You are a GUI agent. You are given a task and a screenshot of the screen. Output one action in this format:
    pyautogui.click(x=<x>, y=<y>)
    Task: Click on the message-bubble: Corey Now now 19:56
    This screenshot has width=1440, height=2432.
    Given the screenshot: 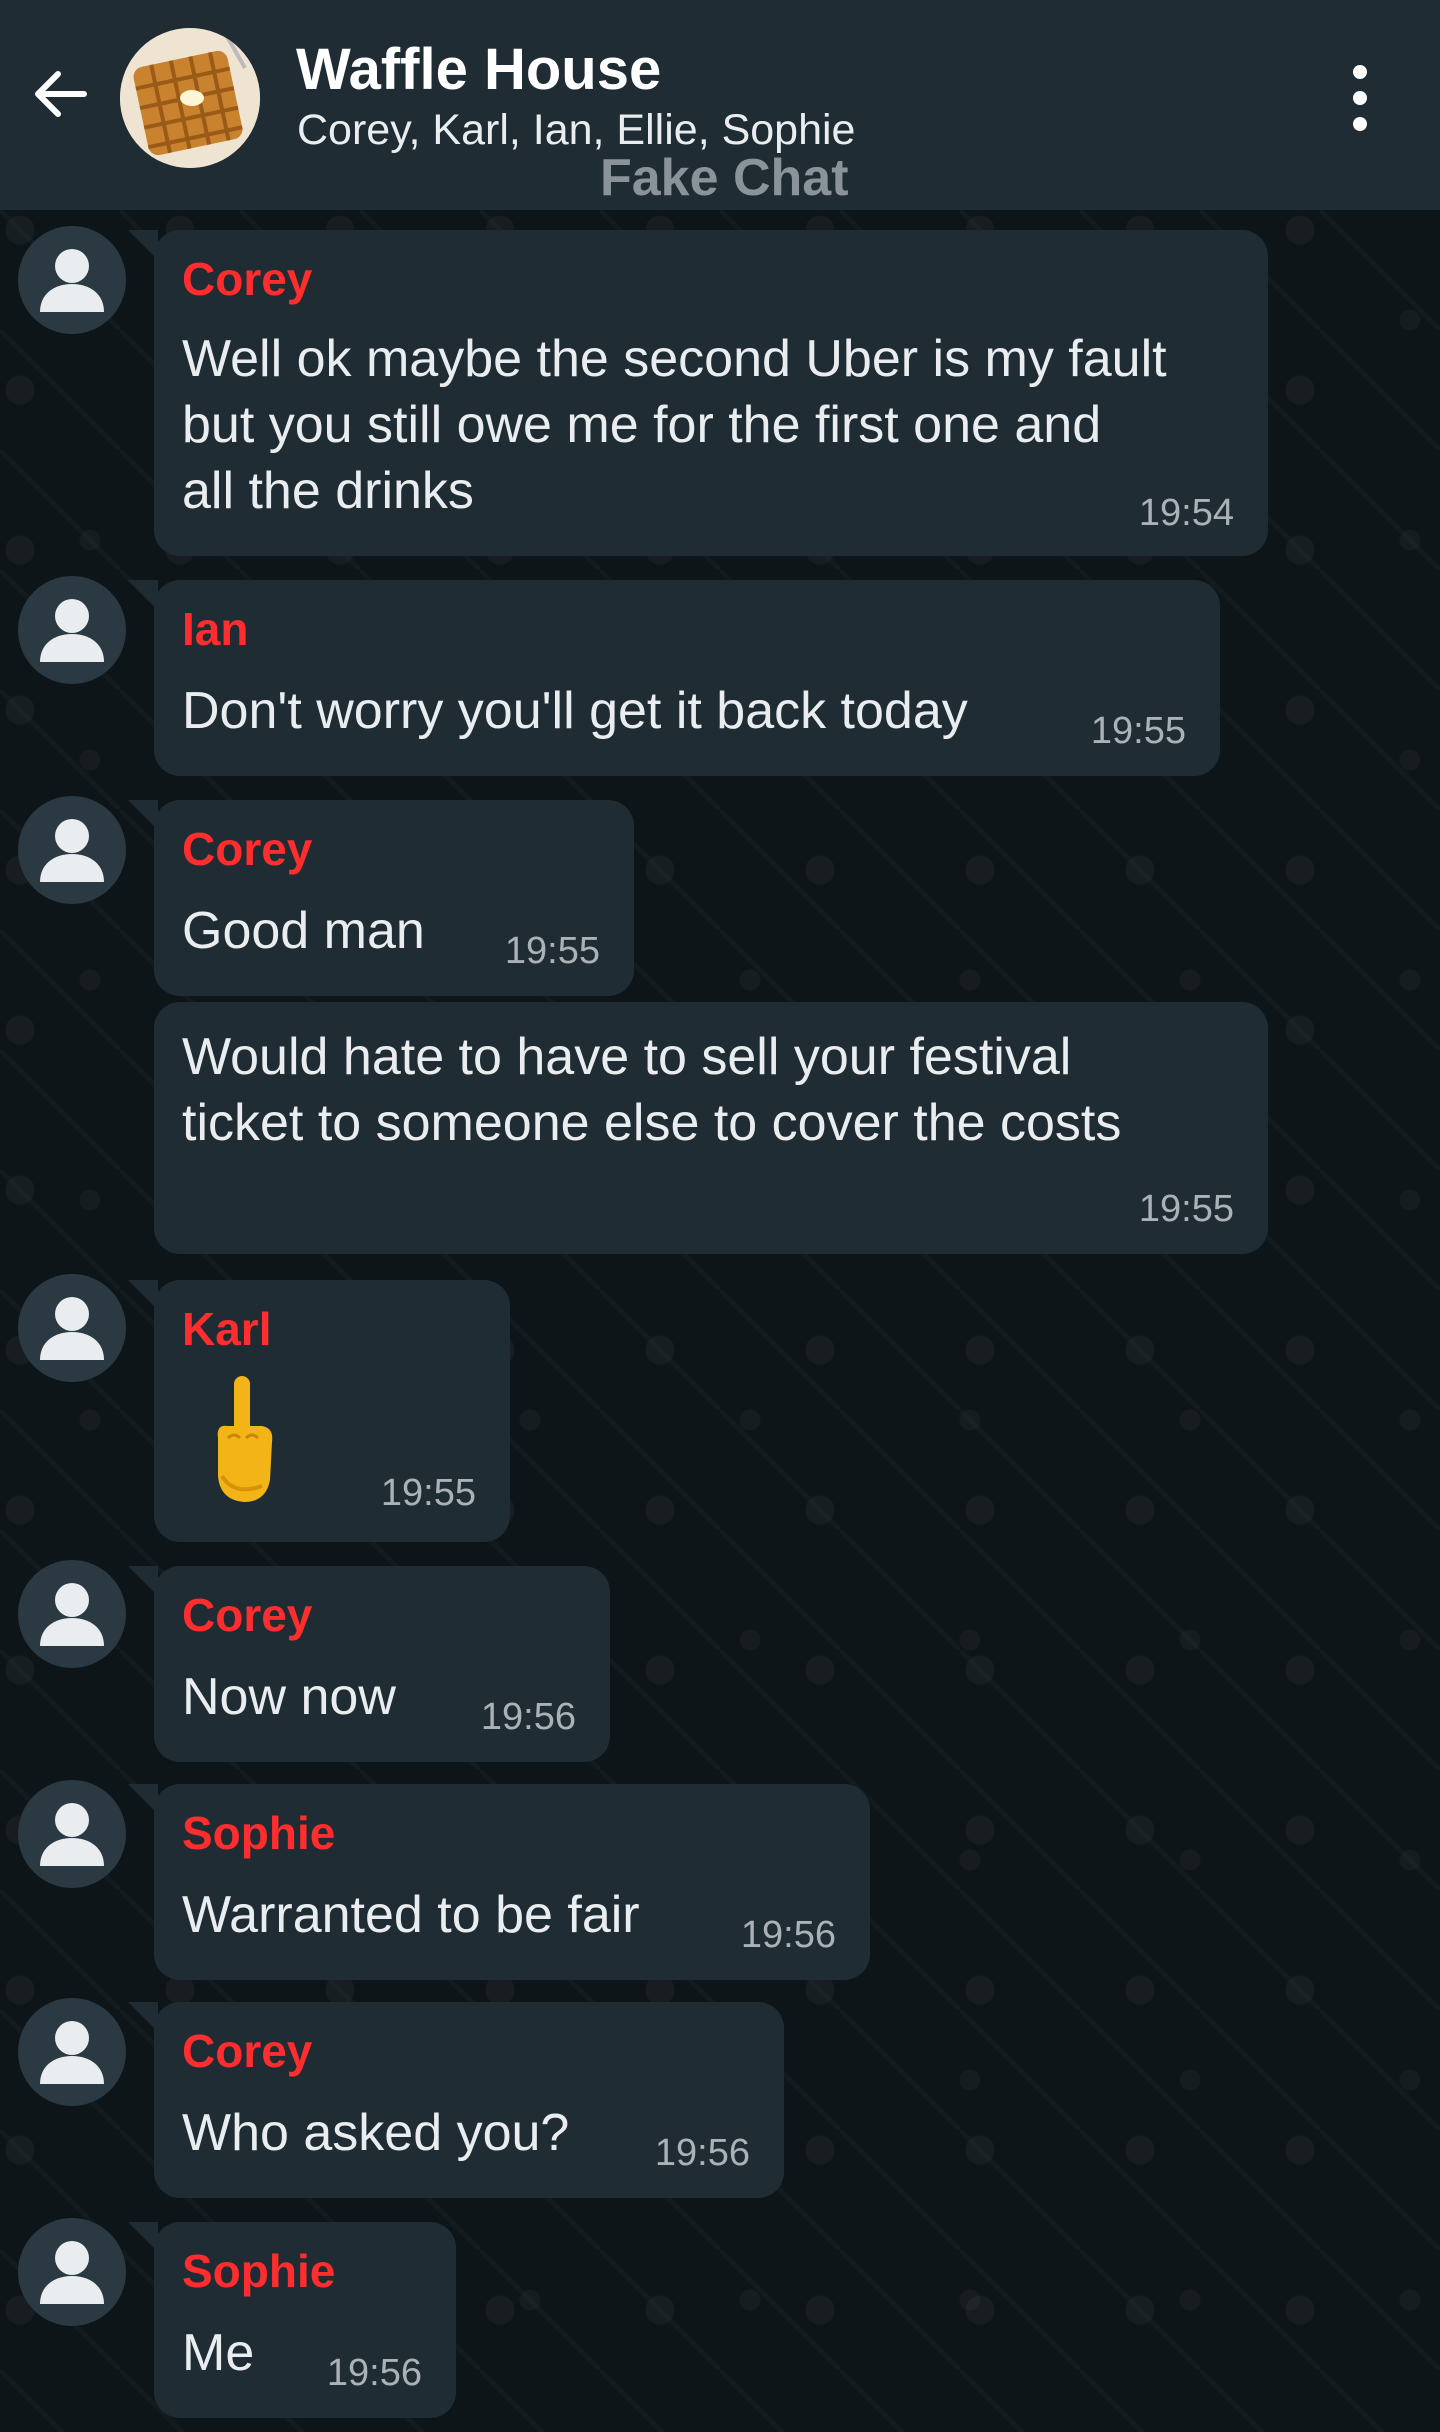 What is the action you would take?
    pyautogui.click(x=369, y=1664)
    